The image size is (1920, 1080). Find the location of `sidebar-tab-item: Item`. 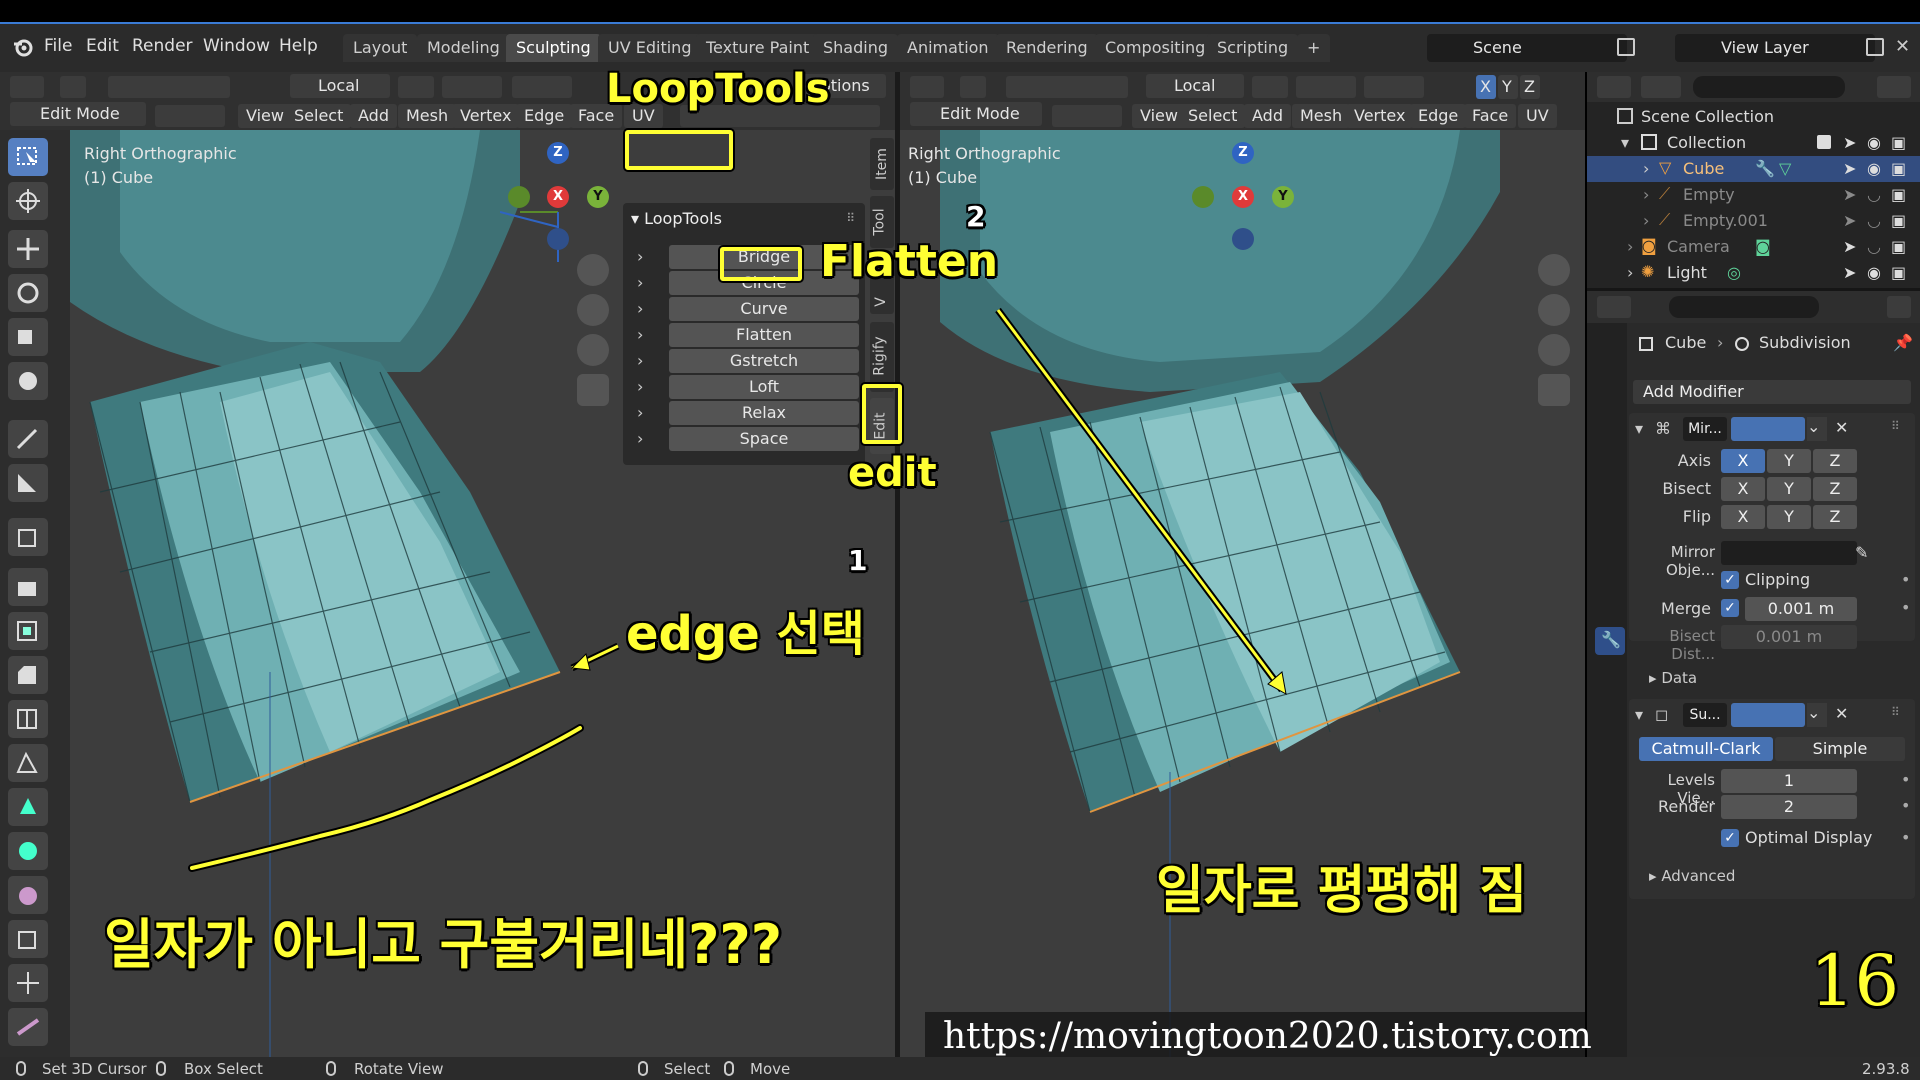

sidebar-tab-item: Item is located at coordinates (882, 164).